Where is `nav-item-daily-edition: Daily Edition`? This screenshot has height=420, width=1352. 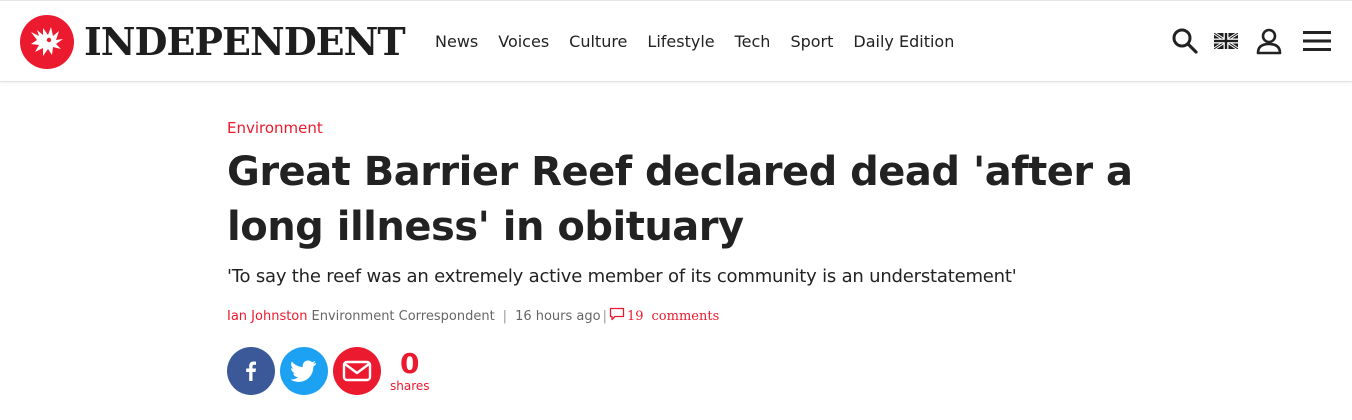
nav-item-daily-edition: Daily Edition is located at coordinates (903, 41).